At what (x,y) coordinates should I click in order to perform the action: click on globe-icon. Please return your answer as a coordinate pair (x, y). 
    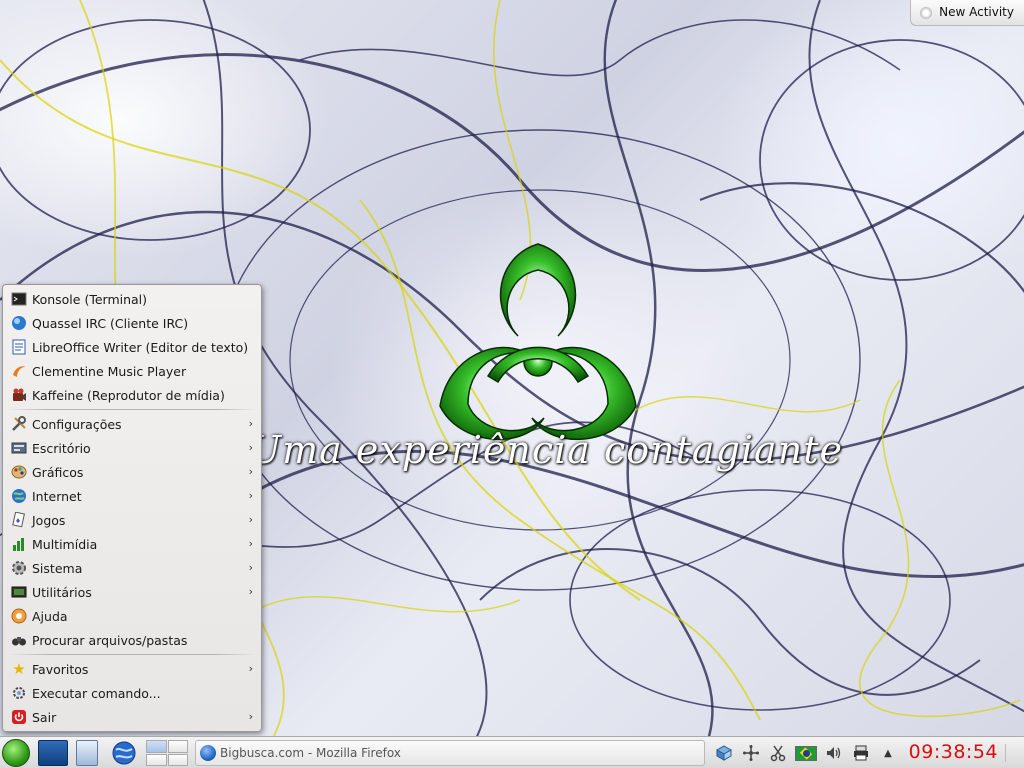
    Looking at the image, I should click on (124, 753).